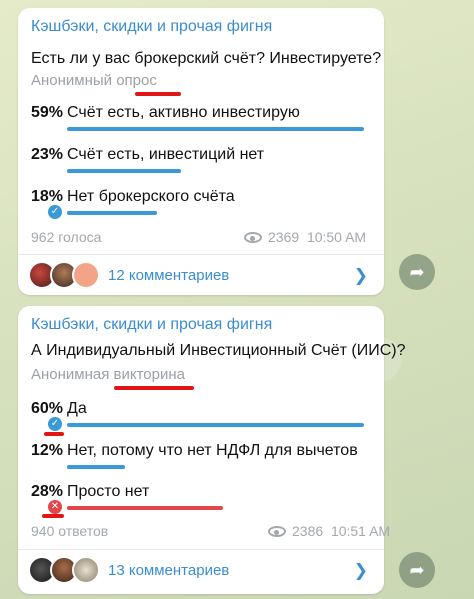 The image size is (474, 599). Describe the element at coordinates (47, 154) in the screenshot. I see `option-percent: 23%` at that location.